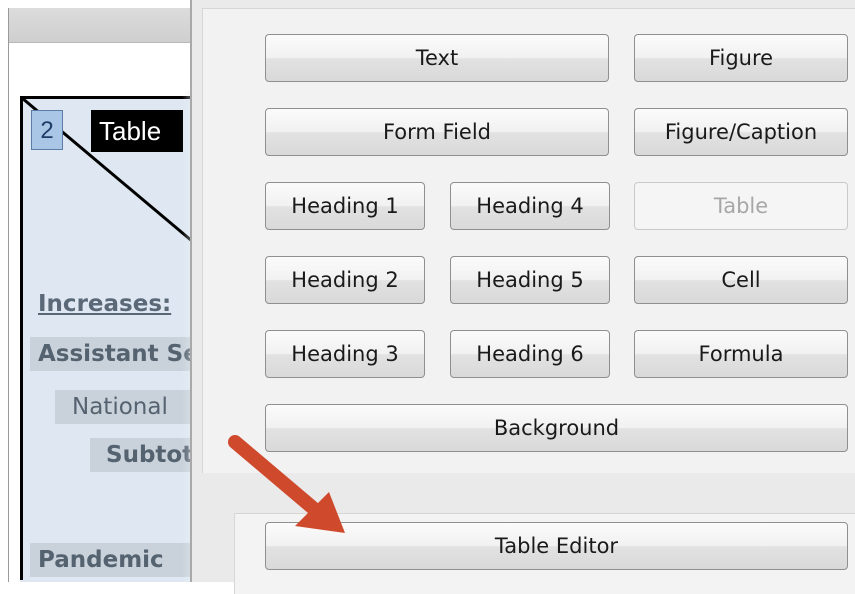 This screenshot has height=594, width=855. What do you see at coordinates (741, 132) in the screenshot?
I see `figure-caption-button: Figure/Caption` at bounding box center [741, 132].